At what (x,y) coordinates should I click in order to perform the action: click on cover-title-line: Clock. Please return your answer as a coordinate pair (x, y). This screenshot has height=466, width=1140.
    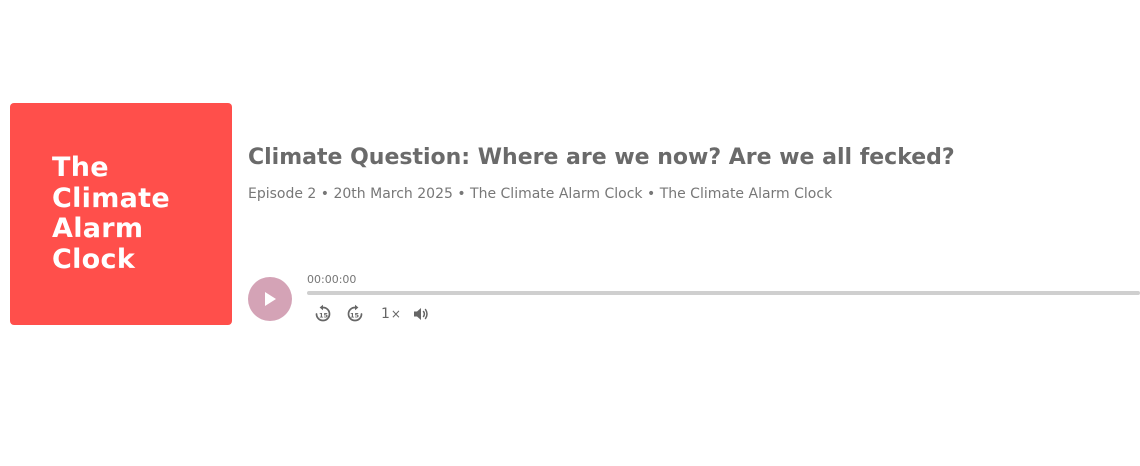
    Looking at the image, I should click on (94, 259).